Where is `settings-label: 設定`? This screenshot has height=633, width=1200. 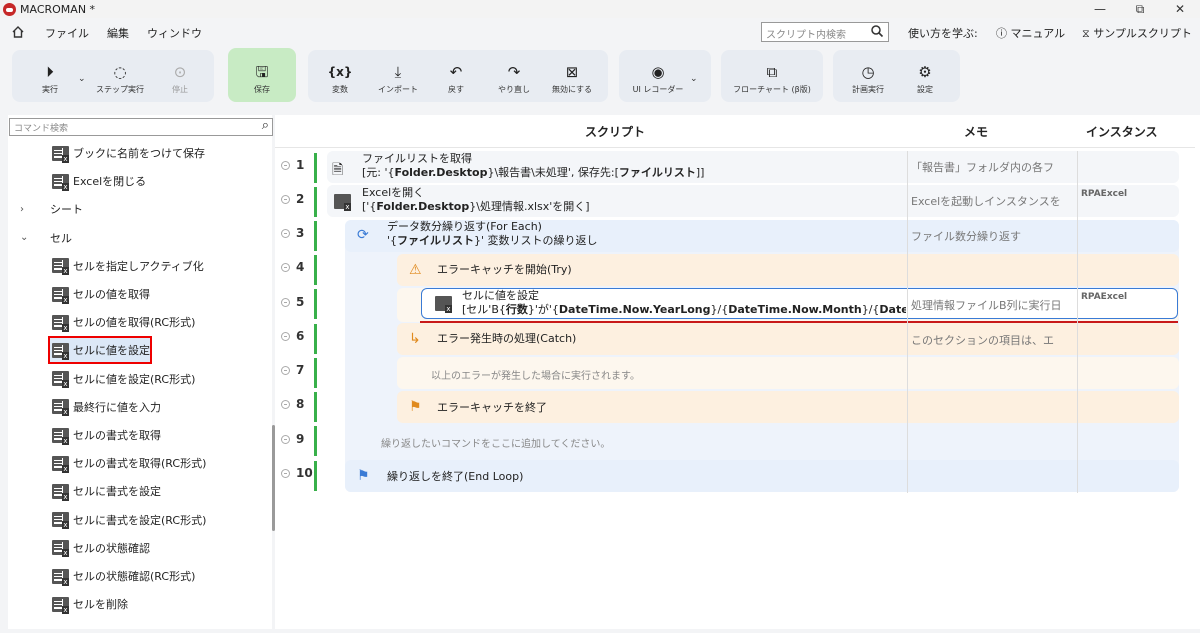
settings-label: 設定 is located at coordinates (925, 89).